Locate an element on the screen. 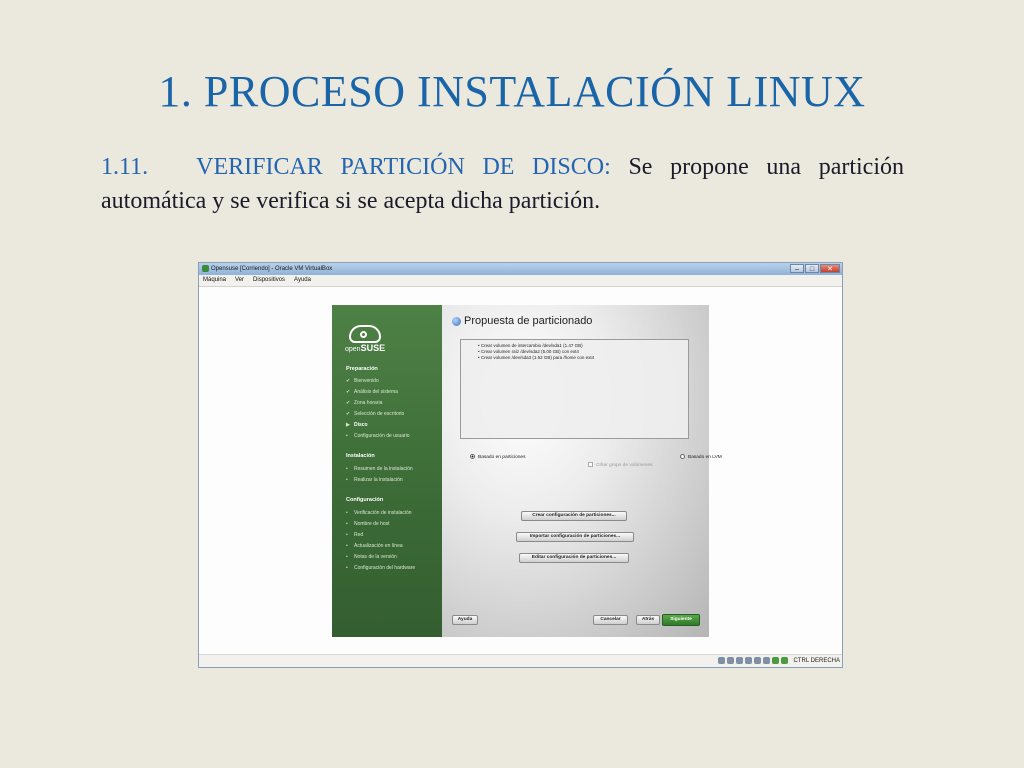 The width and height of the screenshot is (1024, 768). next-button: Siguiente is located at coordinates (681, 620).